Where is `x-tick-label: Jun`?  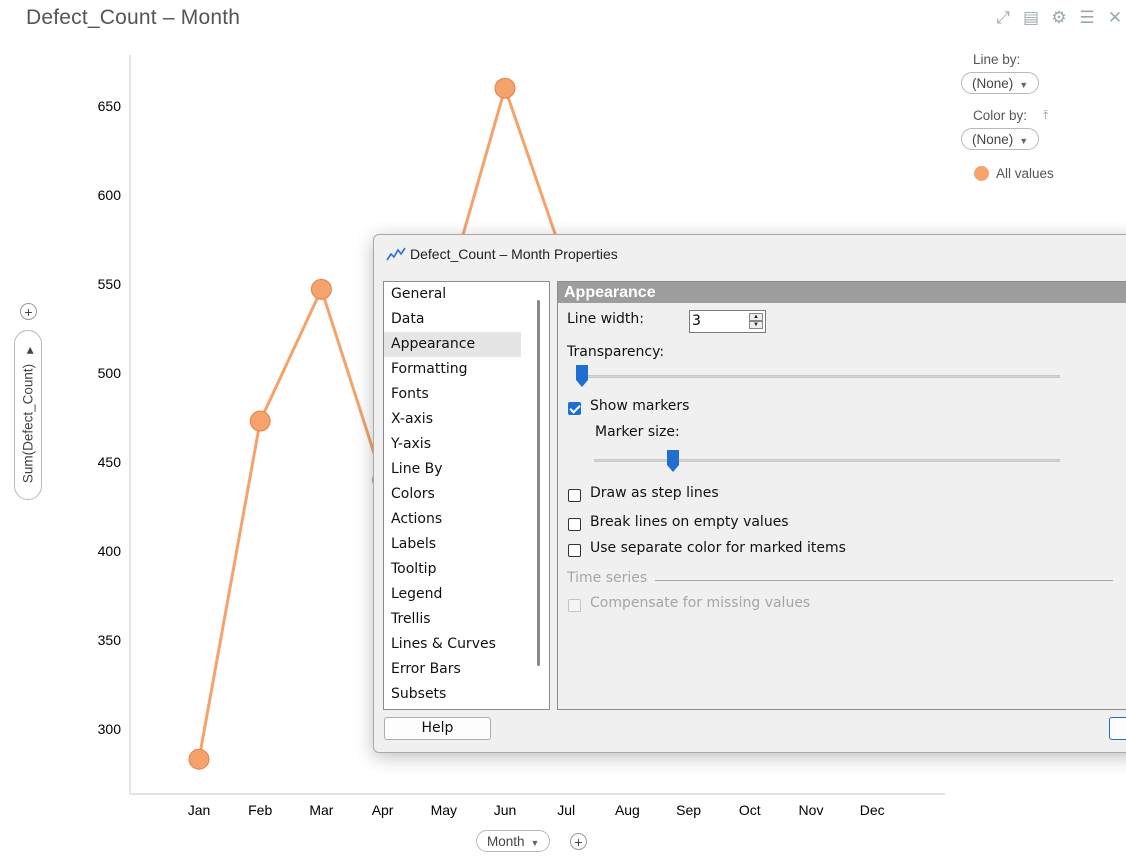
x-tick-label: Jun is located at coordinates (505, 810).